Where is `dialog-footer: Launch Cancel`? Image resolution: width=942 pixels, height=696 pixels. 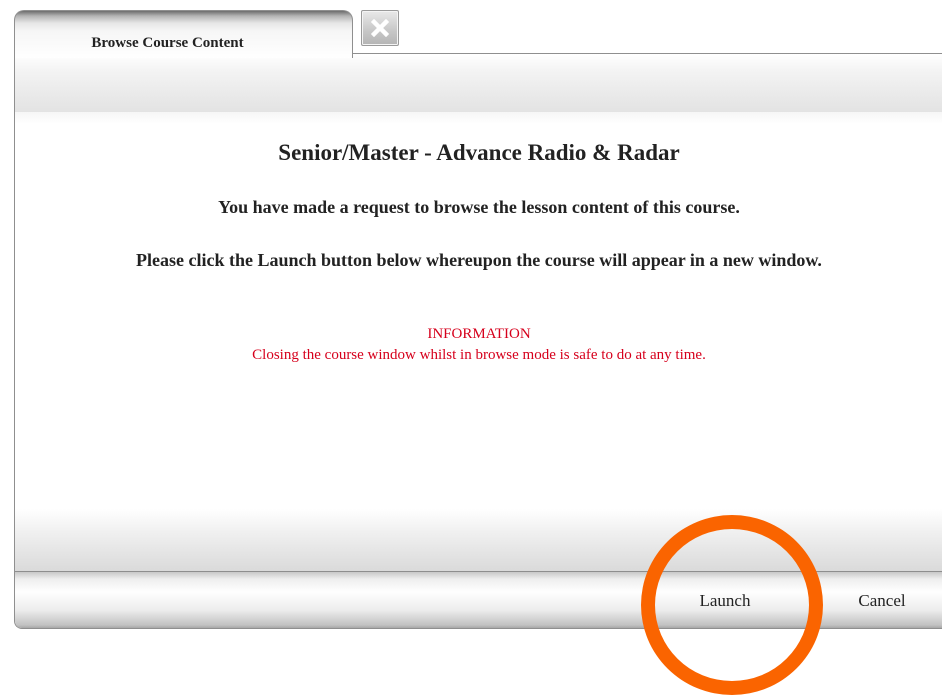 dialog-footer: Launch Cancel is located at coordinates (478, 599).